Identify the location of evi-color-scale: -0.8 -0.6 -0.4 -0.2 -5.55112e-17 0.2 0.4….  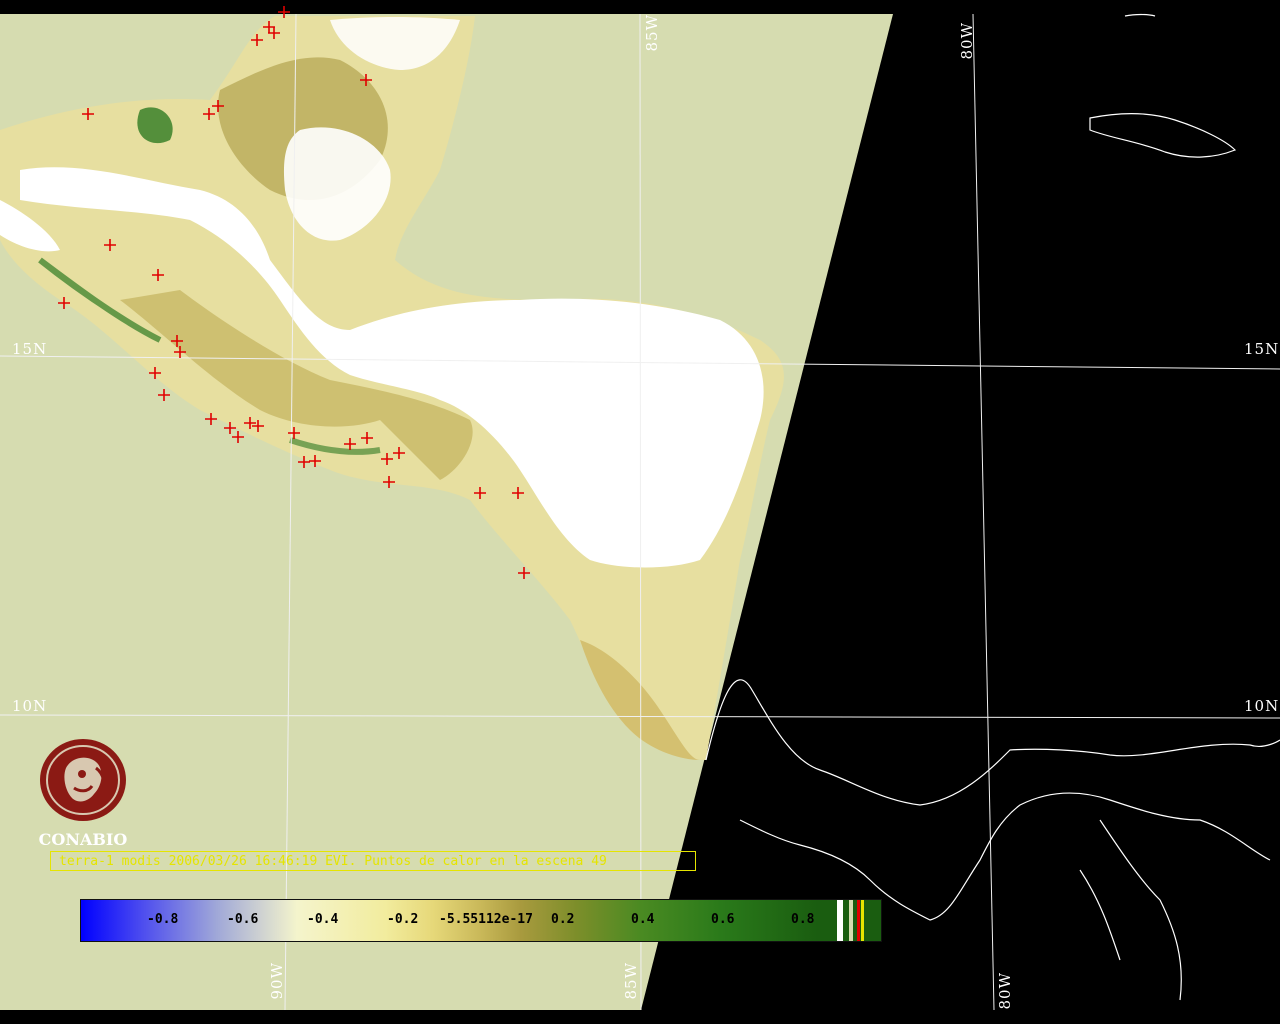
(481, 920).